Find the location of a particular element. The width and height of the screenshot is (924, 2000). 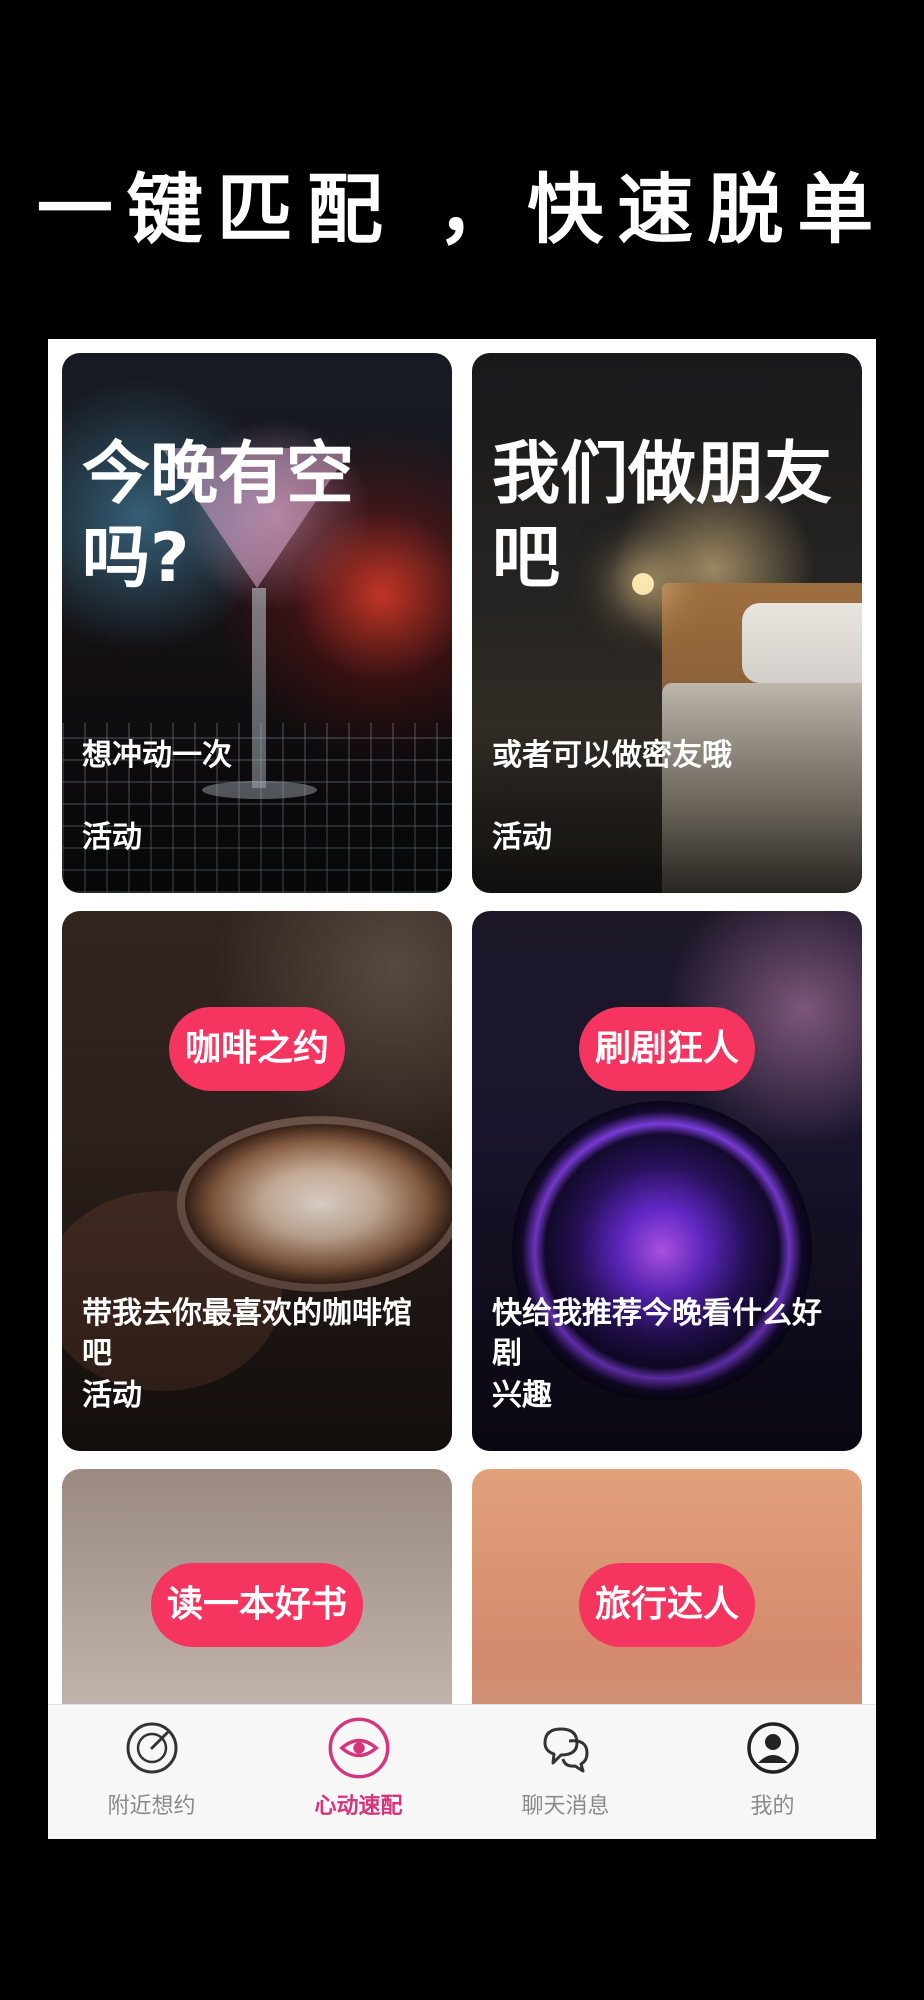

tab-nearby: 附近想约 is located at coordinates (151, 1772).